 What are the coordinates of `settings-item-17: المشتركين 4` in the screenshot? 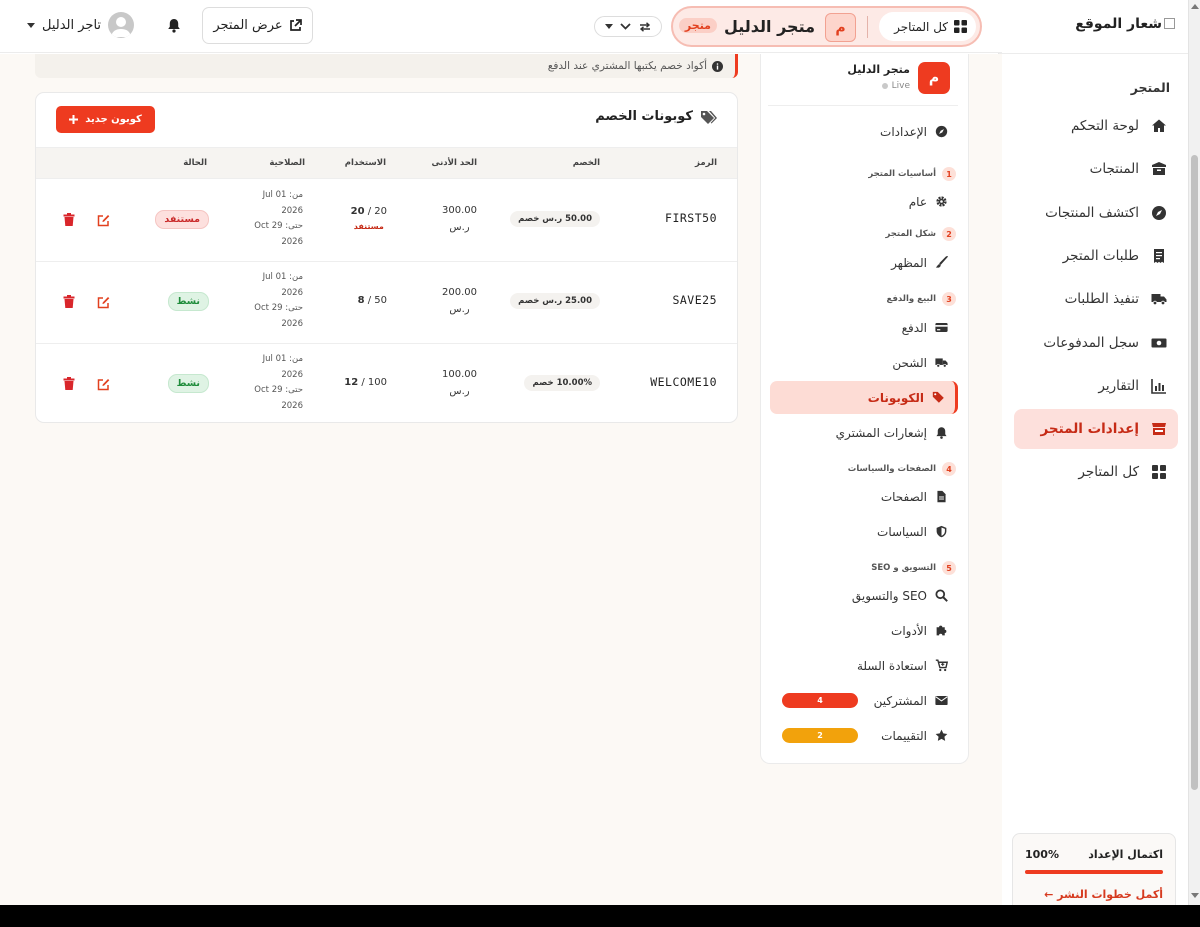 It's located at (864, 700).